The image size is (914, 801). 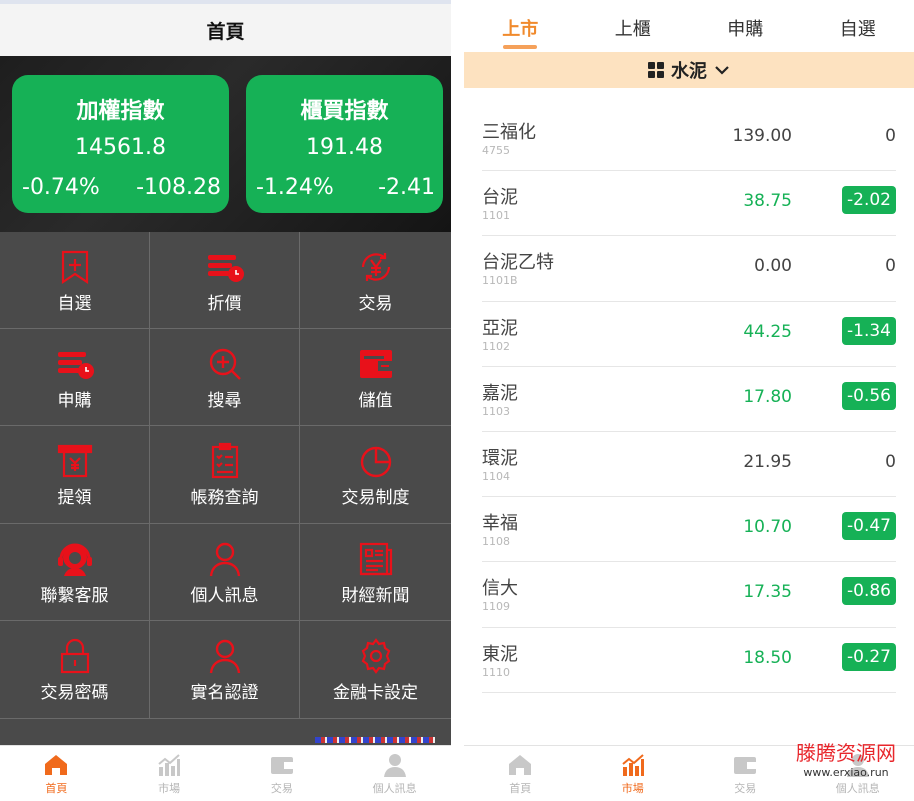 I want to click on stock-price: 10.70, so click(x=767, y=527).